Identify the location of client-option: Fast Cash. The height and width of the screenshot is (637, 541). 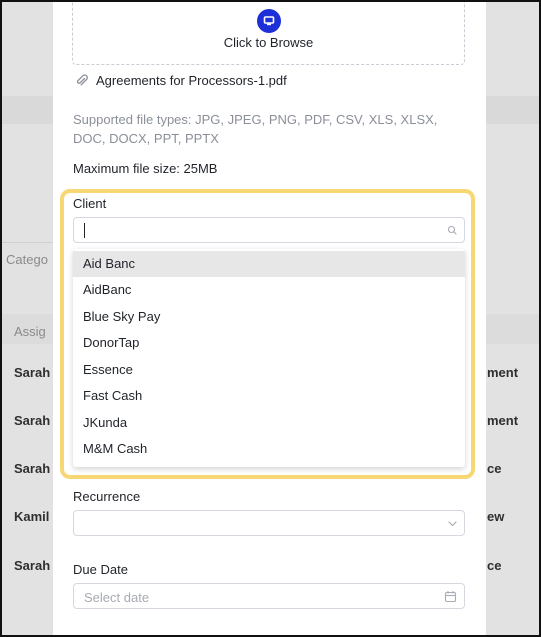
(269, 396).